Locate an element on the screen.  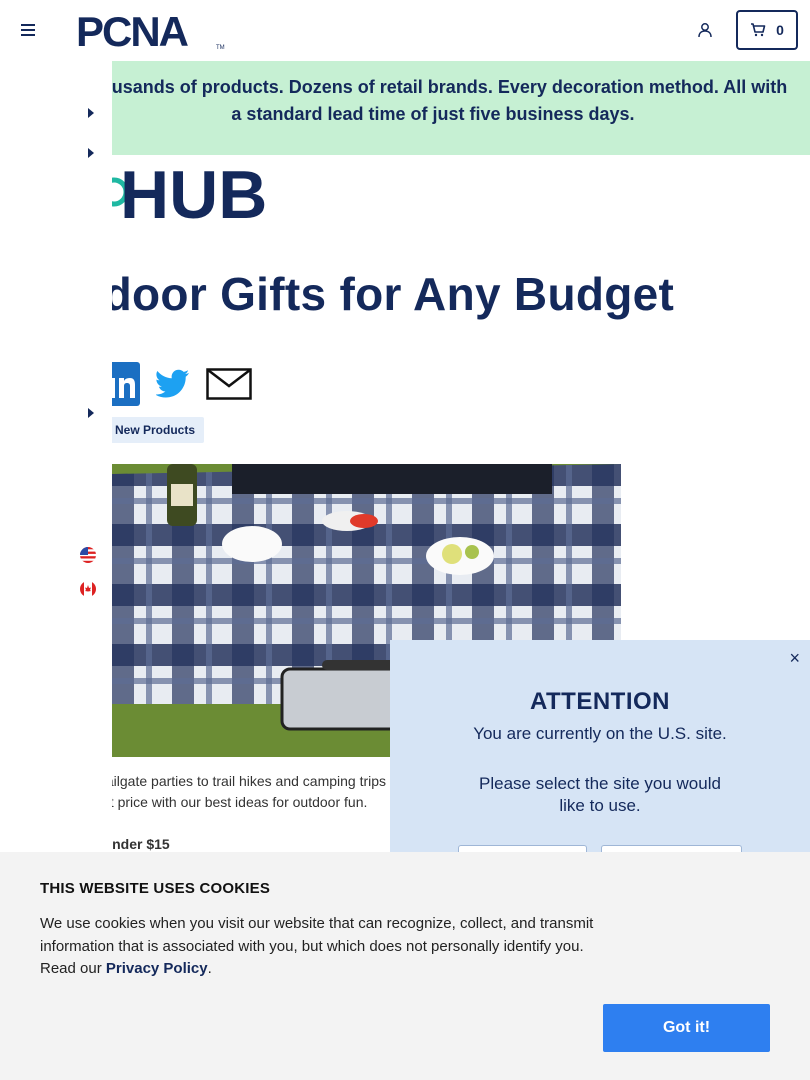
svg-text: TM is located at coordinates (220, 48).